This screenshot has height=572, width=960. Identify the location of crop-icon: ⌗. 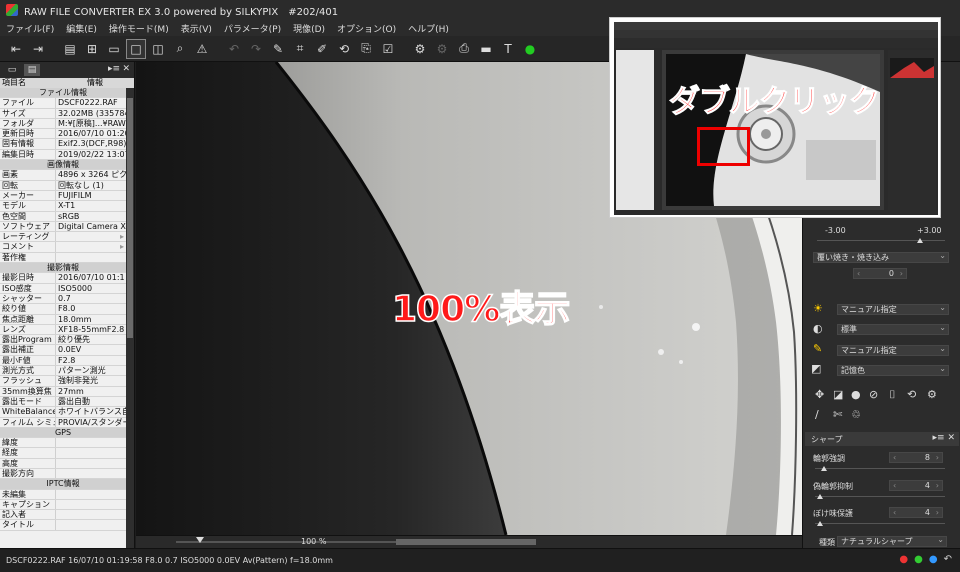
(300, 49).